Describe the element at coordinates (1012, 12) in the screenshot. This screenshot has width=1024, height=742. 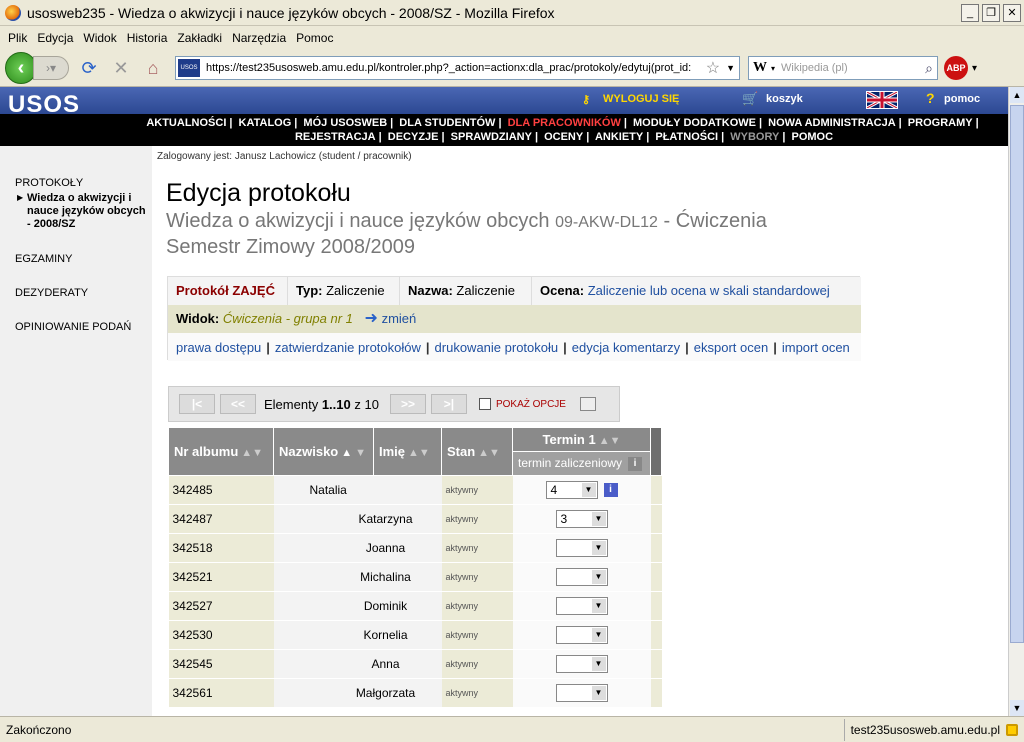
I see `close-button: ✕` at that location.